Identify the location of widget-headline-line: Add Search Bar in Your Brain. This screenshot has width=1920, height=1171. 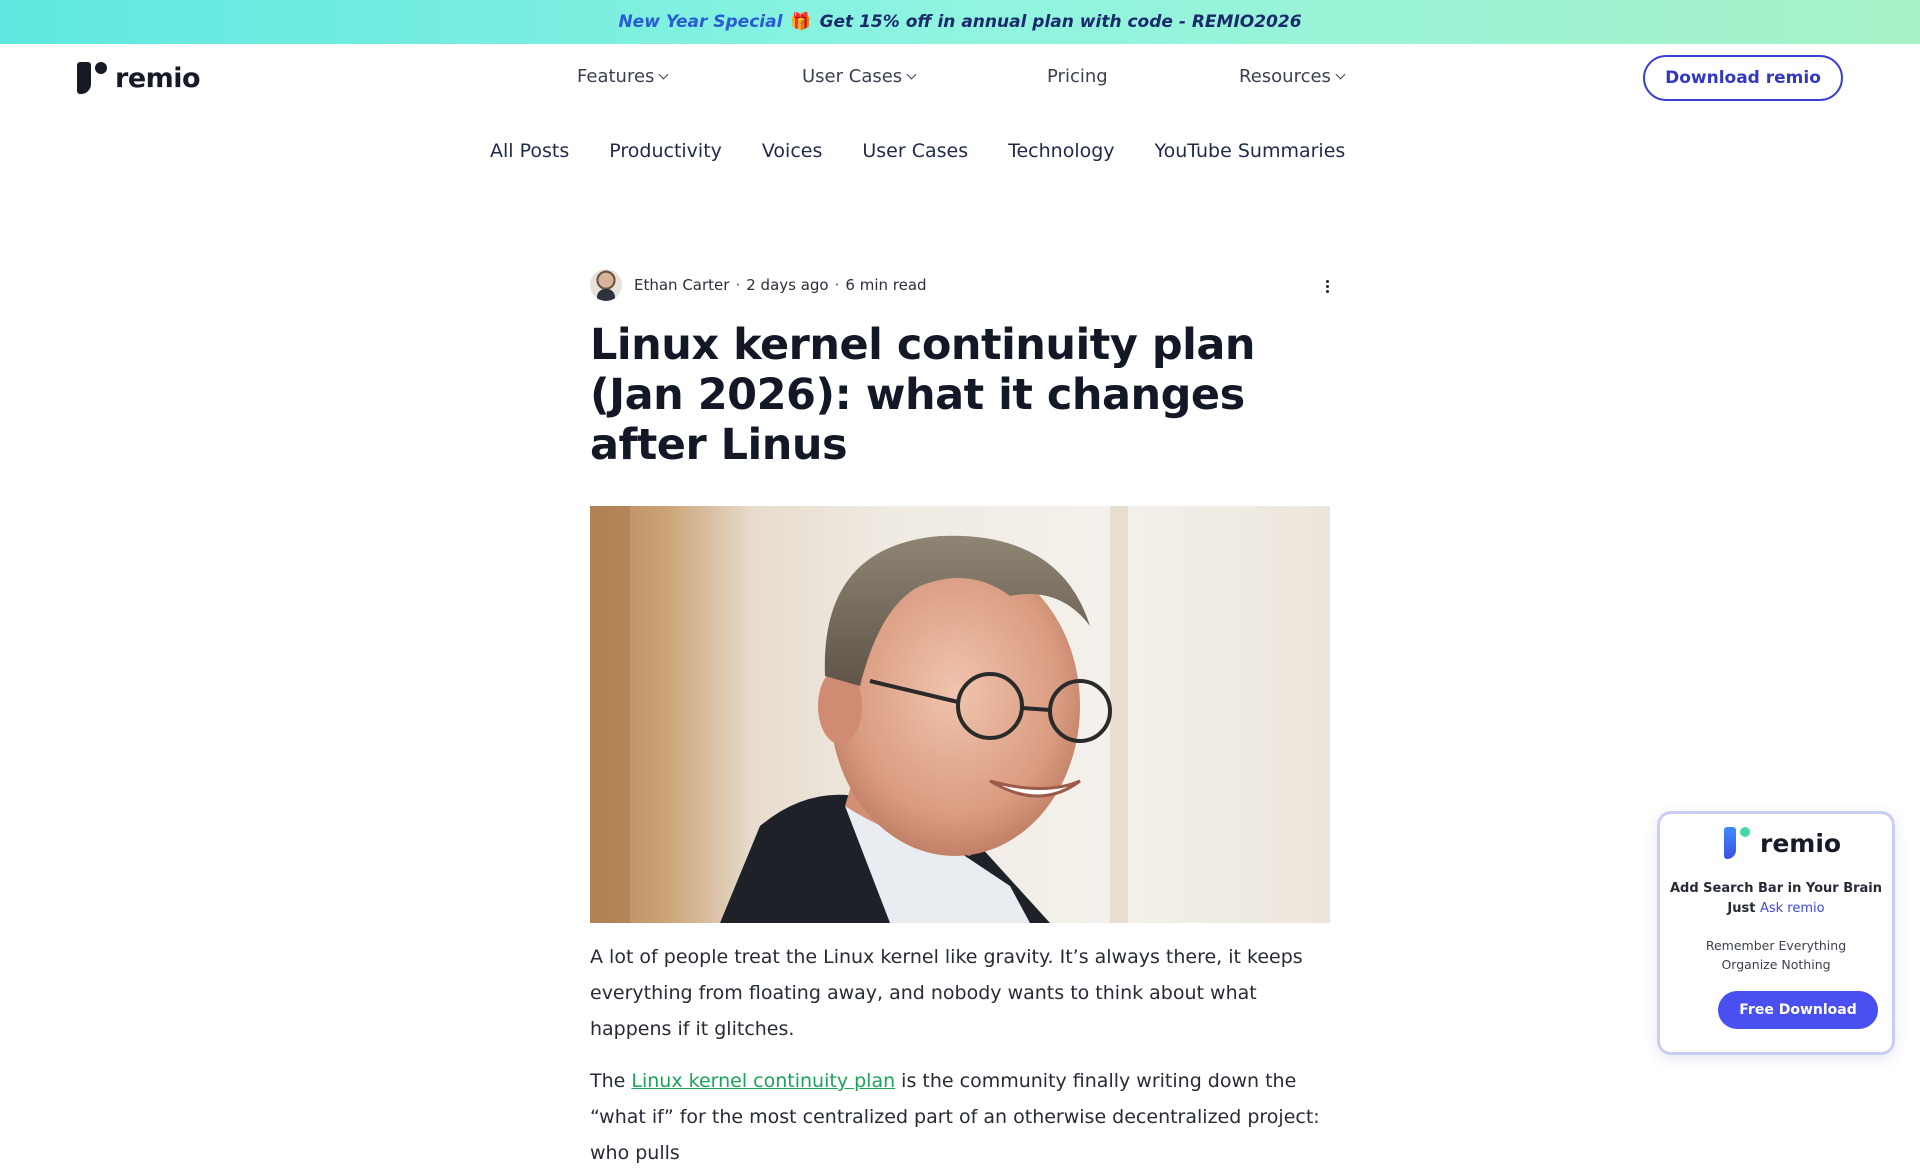
(1776, 888).